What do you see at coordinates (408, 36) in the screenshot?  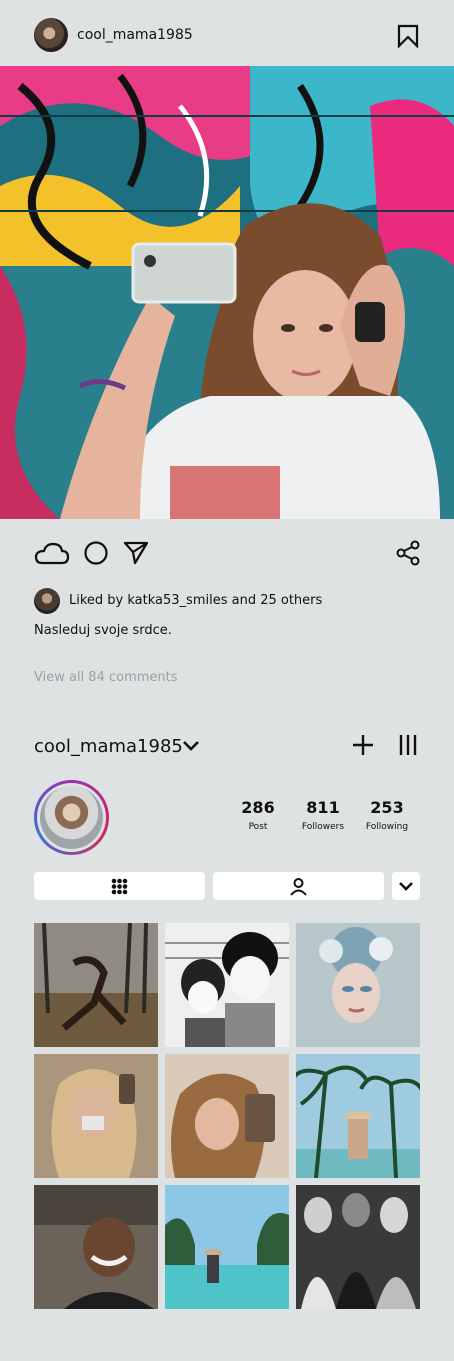 I see `bookmark-icon` at bounding box center [408, 36].